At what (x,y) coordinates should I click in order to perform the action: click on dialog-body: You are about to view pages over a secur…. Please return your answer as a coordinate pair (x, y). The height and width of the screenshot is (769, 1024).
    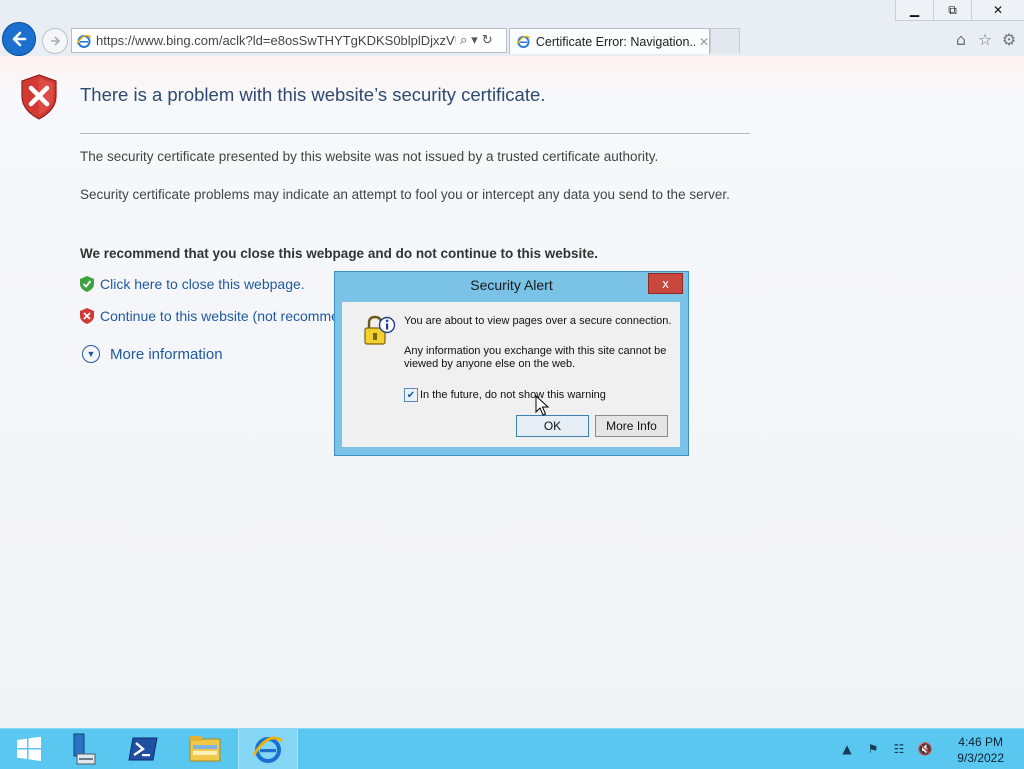
    Looking at the image, I should click on (511, 374).